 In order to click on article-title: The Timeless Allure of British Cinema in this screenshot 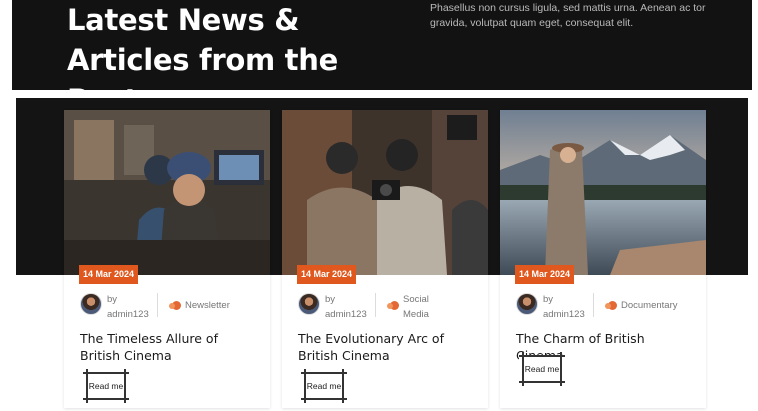, I will do `click(170, 347)`.